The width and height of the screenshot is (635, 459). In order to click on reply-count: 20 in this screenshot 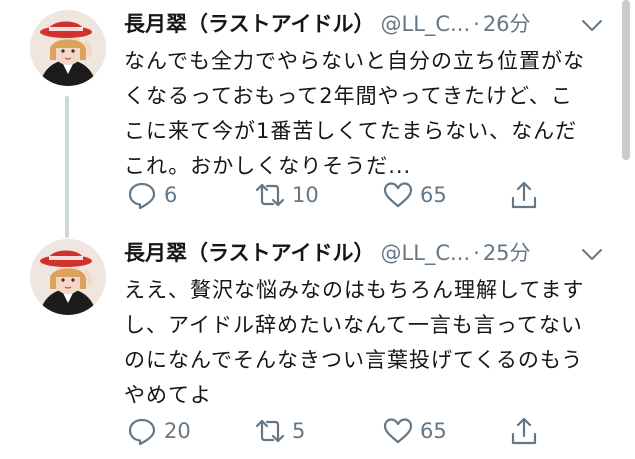, I will do `click(177, 431)`.